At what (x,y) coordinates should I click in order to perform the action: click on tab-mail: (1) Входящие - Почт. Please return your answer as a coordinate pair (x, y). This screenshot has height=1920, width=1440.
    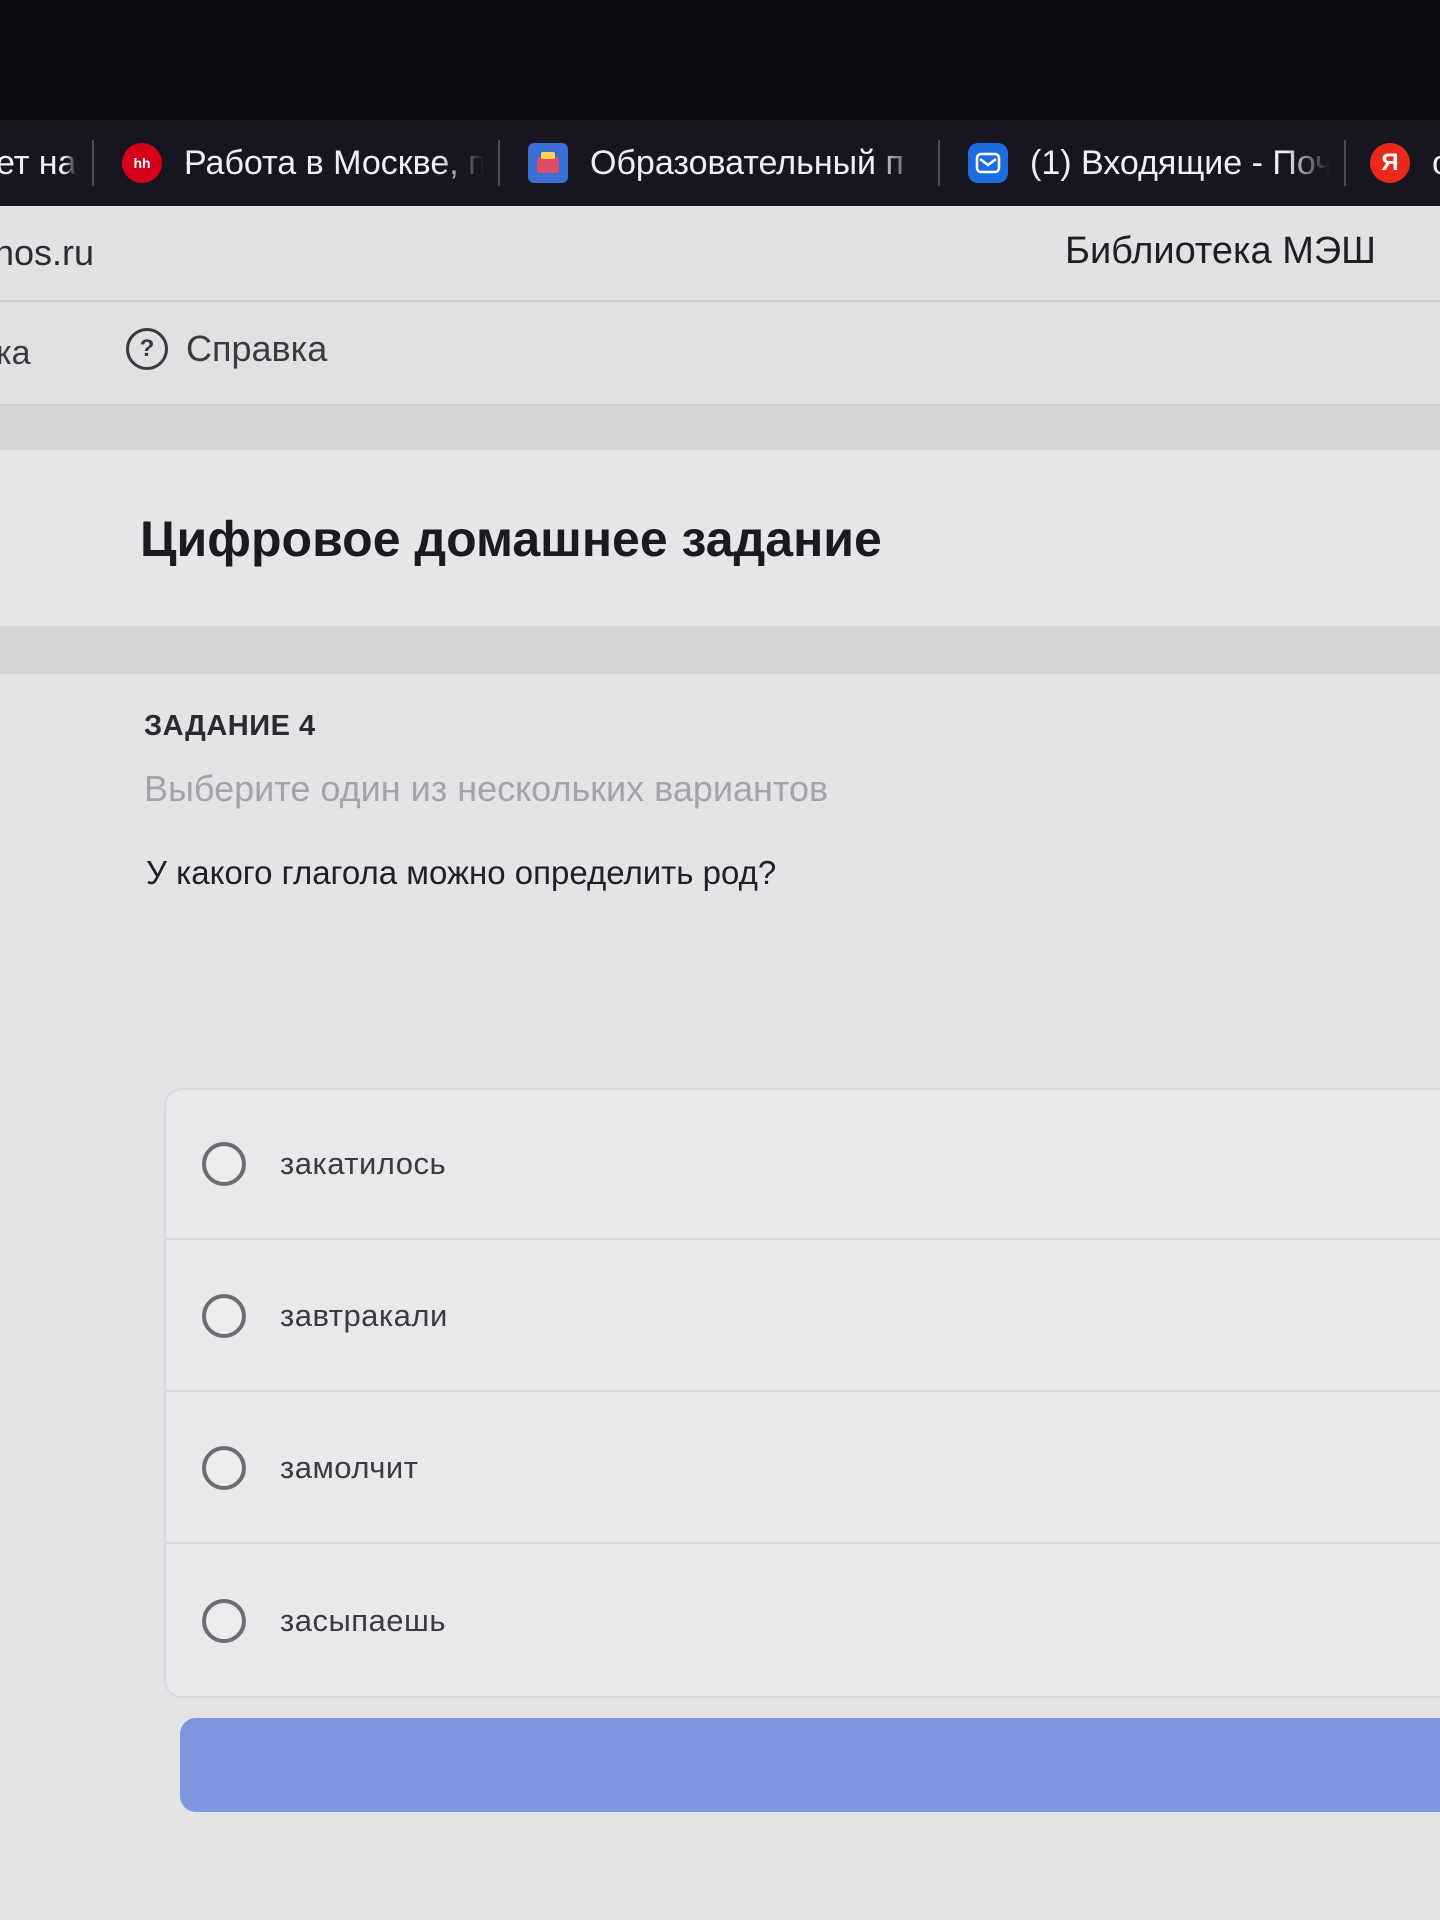
    Looking at the image, I should click on (1142, 163).